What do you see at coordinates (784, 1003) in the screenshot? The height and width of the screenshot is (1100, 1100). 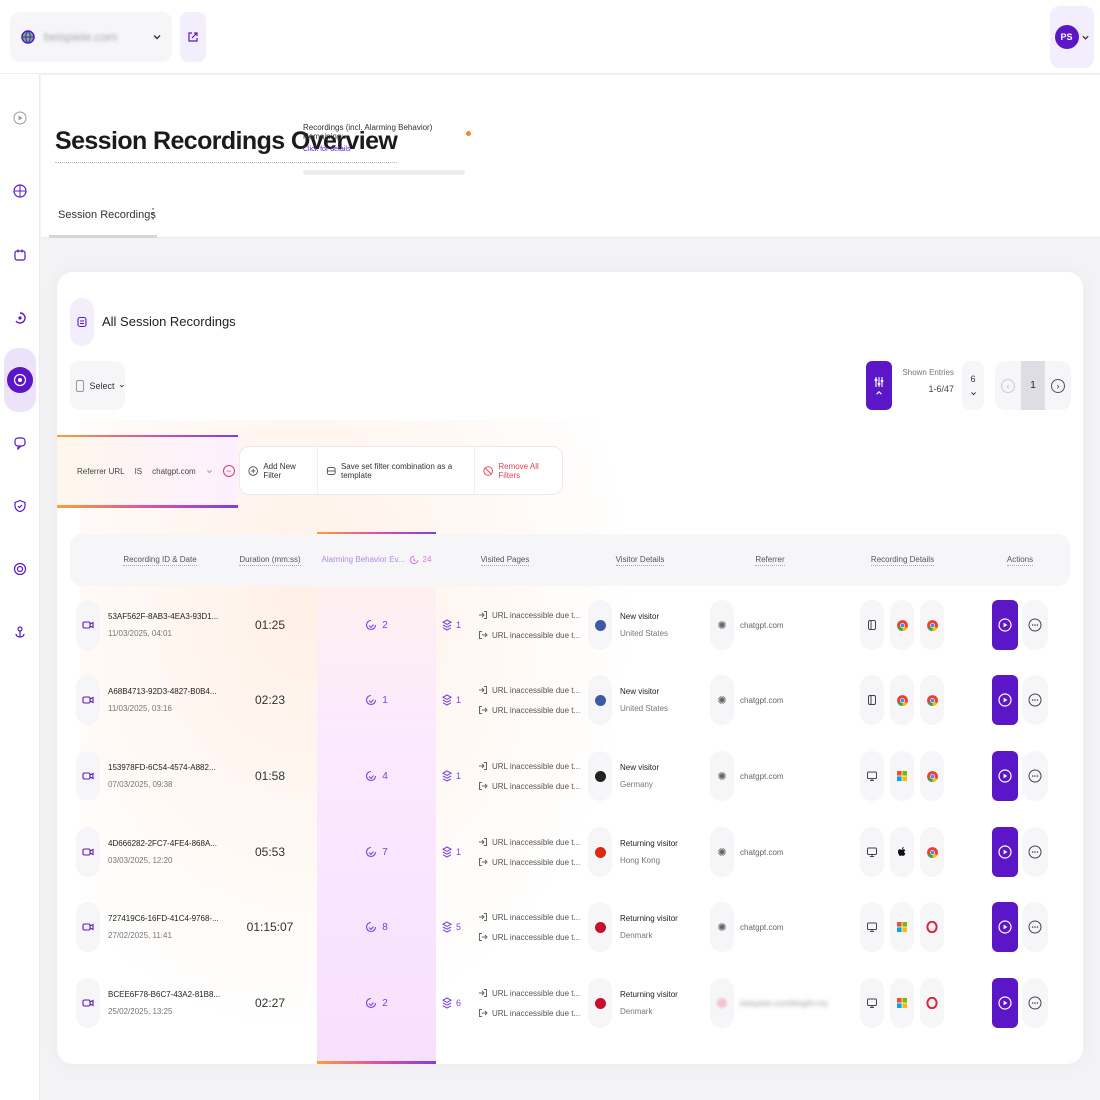 I see `referrer-url: beispiele.com/blog/hi-my` at bounding box center [784, 1003].